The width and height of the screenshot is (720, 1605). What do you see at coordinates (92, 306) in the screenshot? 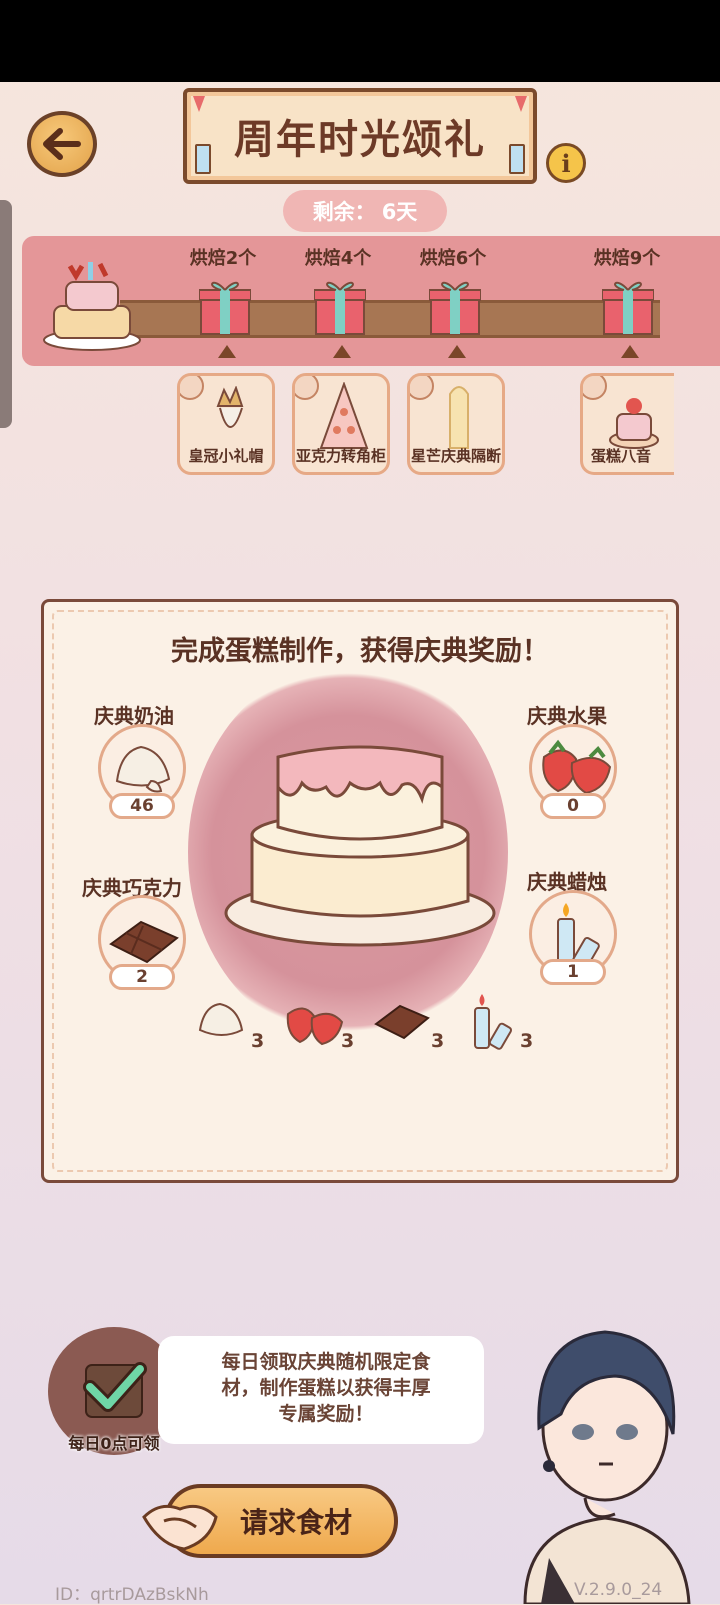
I see `cake-icon` at bounding box center [92, 306].